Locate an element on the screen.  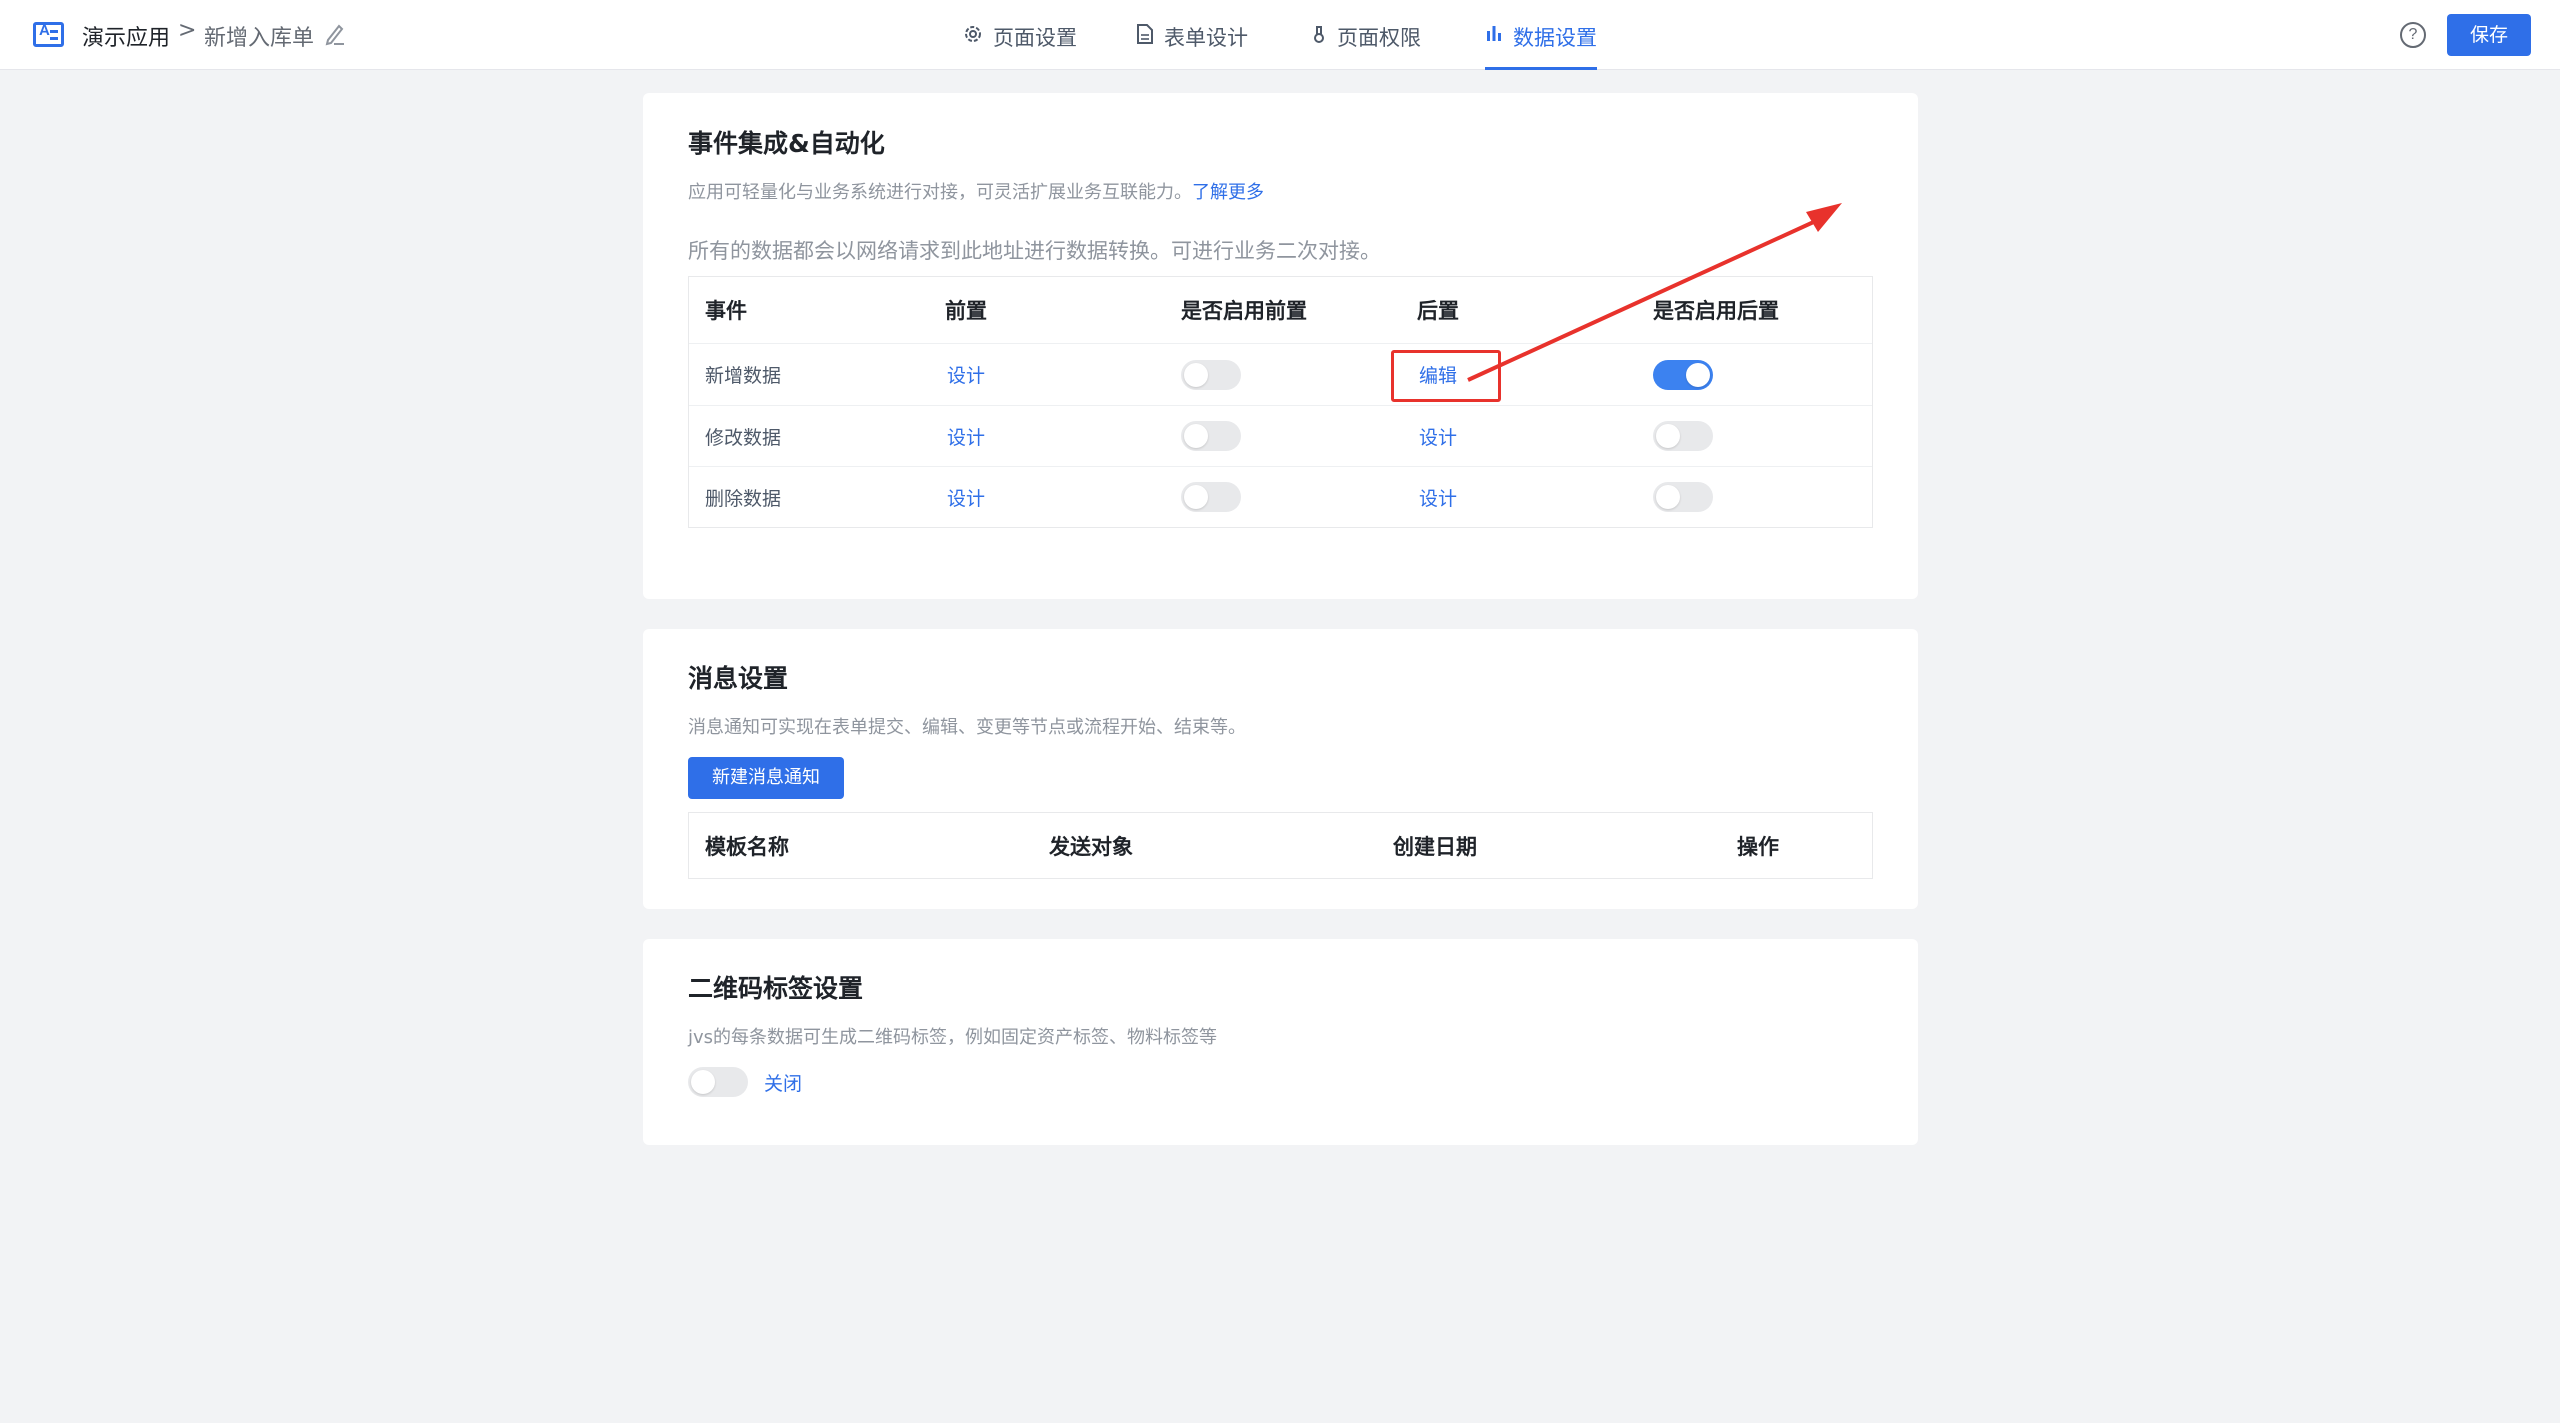
lock-icon is located at coordinates (1319, 34).